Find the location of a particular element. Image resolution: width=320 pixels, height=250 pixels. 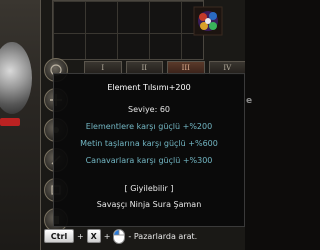

adjacent-window-edge: e is located at coordinates (250, 125).